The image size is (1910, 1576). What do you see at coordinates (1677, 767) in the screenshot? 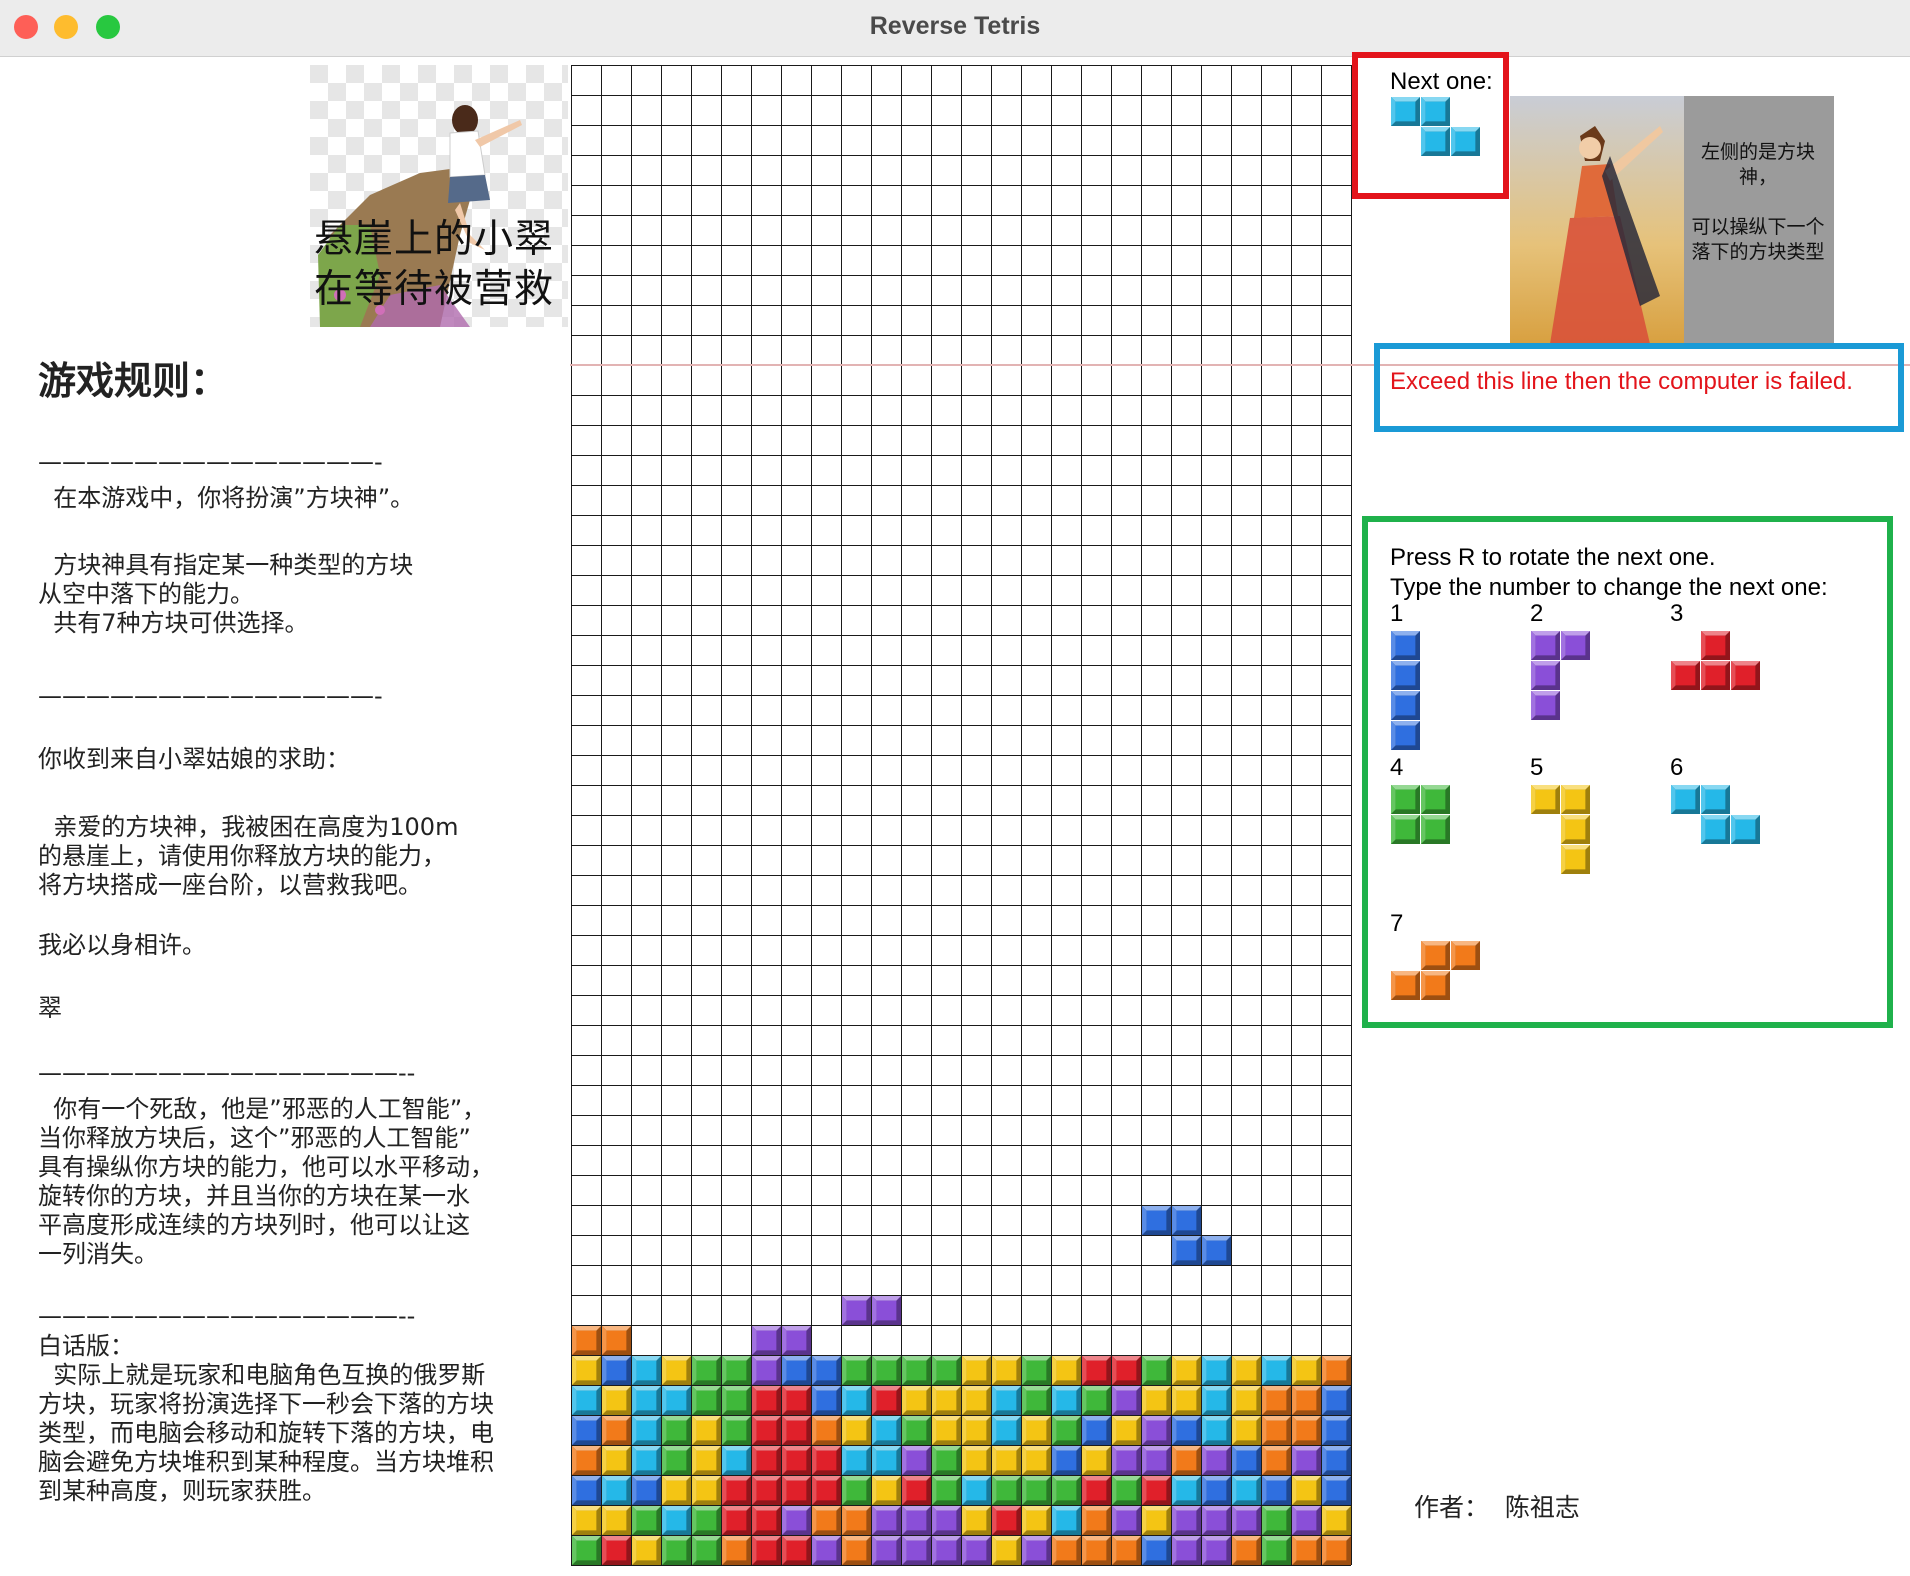
I see `piece-number: 6` at bounding box center [1677, 767].